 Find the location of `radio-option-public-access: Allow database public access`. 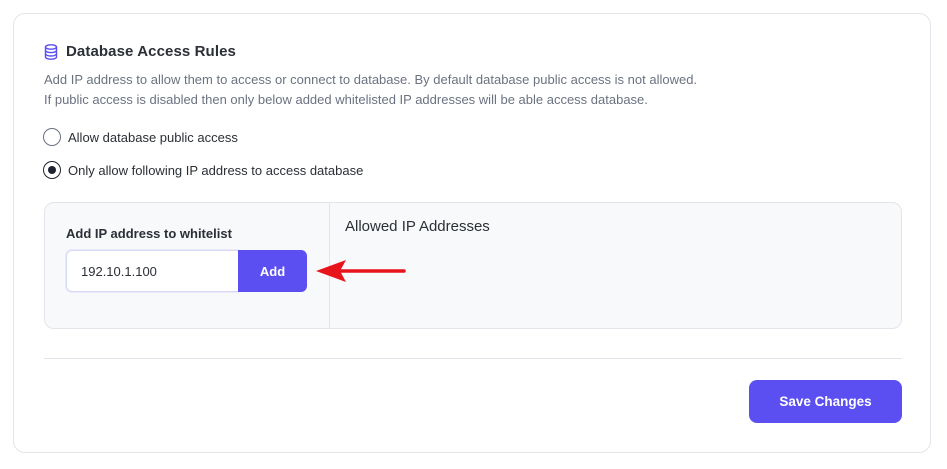

radio-option-public-access: Allow database public access is located at coordinates (140, 137).